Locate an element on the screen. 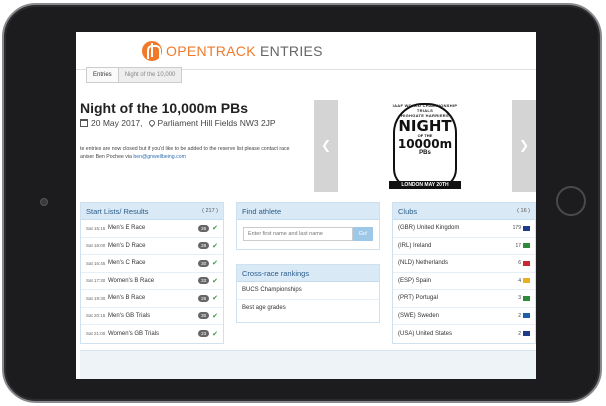 The image size is (606, 406). start-list-row: Sat 16:00 Men's D Race 28 ✔ is located at coordinates (152, 246).